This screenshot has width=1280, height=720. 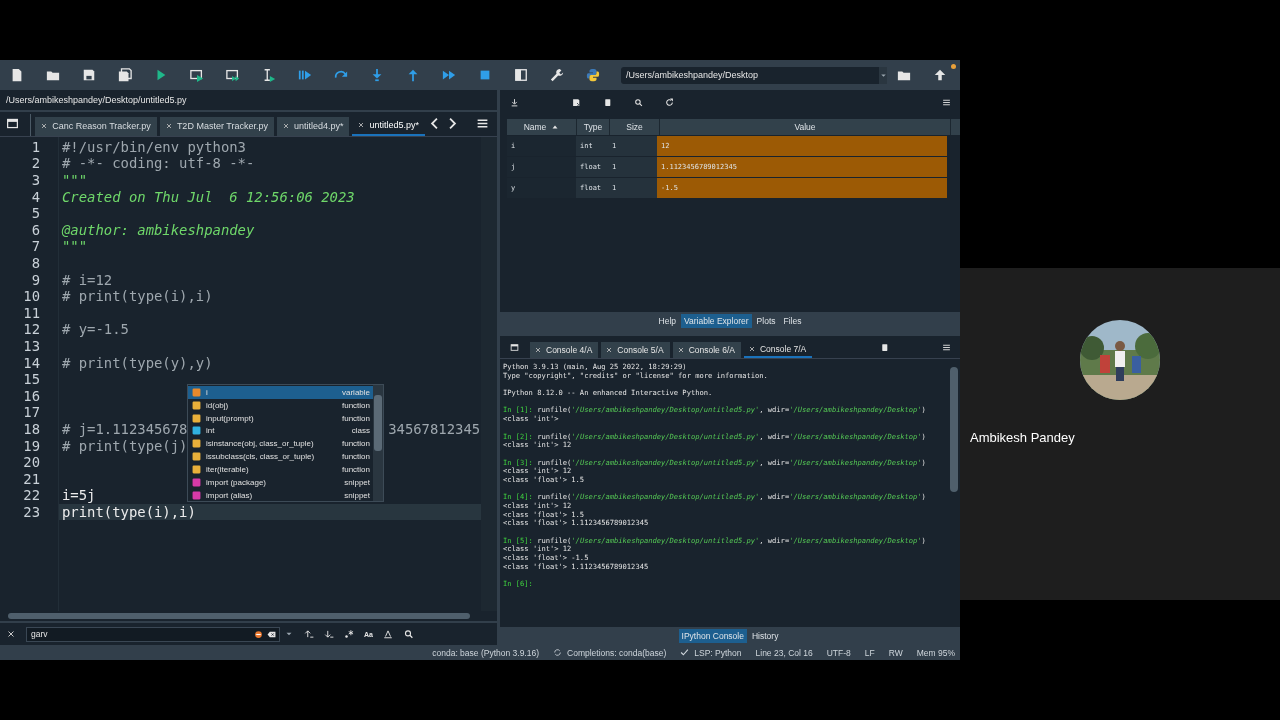 I want to click on search-field: garv, so click(x=153, y=634).